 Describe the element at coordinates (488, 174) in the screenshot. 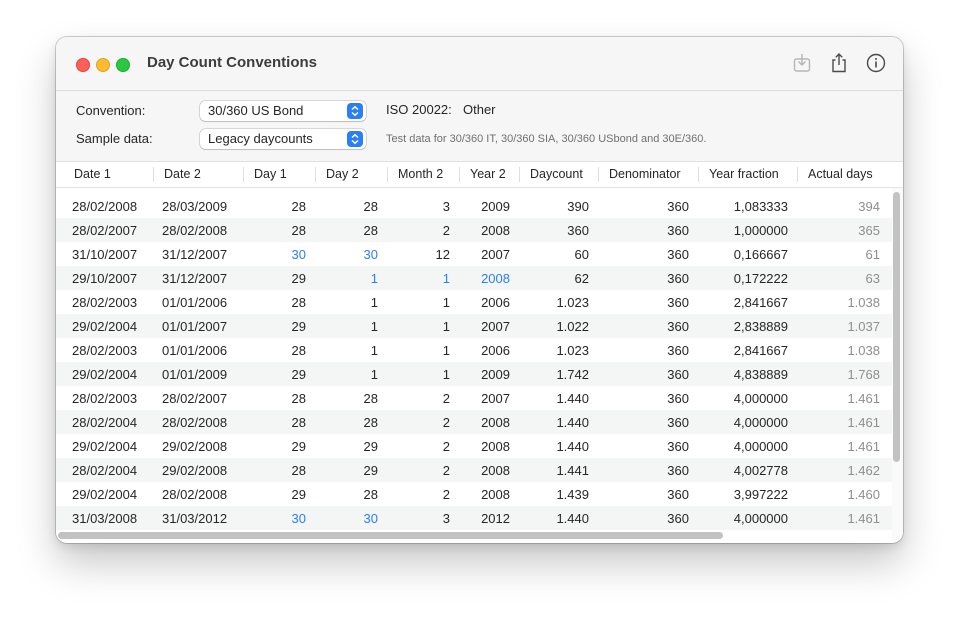

I see `column-header-year2: Year 2` at that location.